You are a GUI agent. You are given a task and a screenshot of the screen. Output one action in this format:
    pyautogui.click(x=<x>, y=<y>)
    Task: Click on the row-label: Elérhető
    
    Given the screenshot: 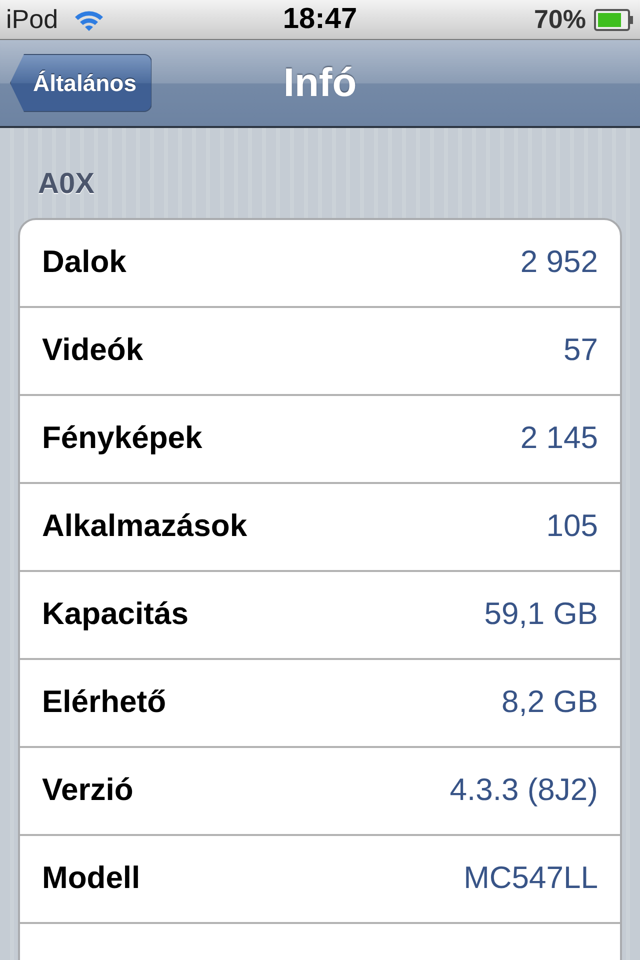 What is the action you would take?
    pyautogui.click(x=104, y=702)
    